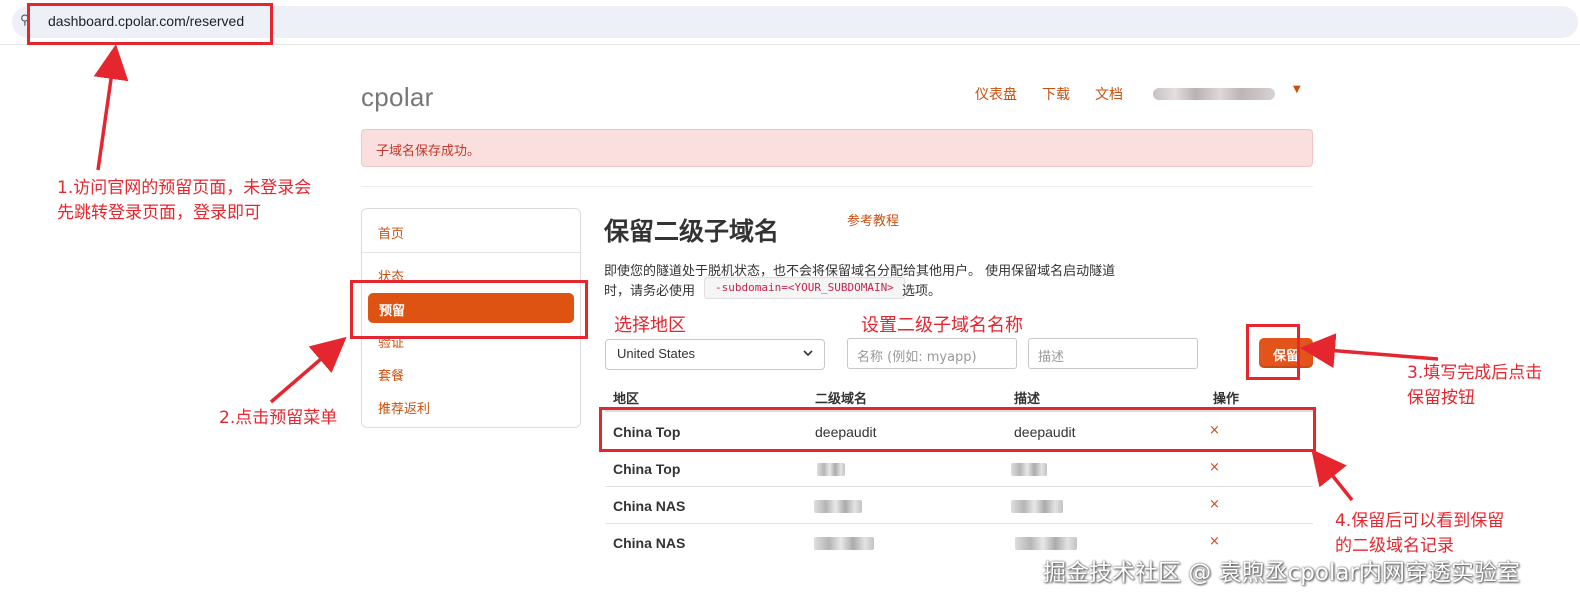 The image size is (1580, 606). I want to click on arrow-to-save, so click(1369, 351).